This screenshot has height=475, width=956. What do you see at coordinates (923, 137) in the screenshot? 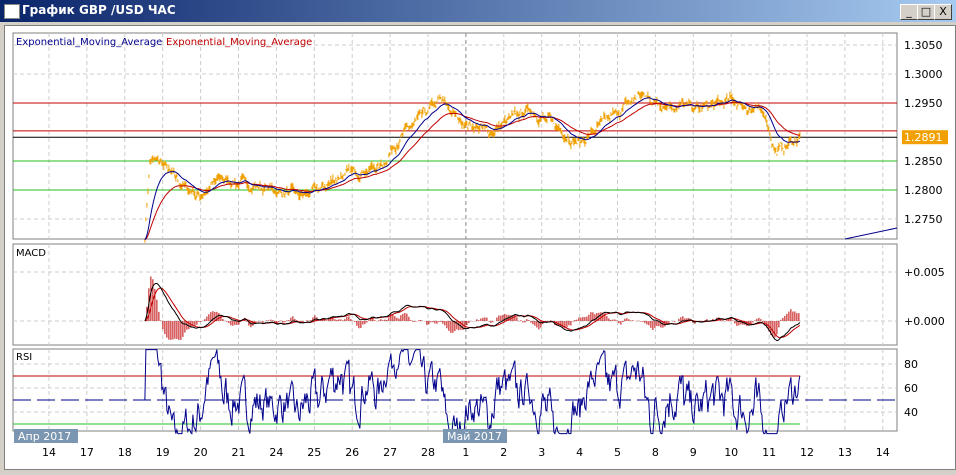
I see `current-price-label: 1.2891` at bounding box center [923, 137].